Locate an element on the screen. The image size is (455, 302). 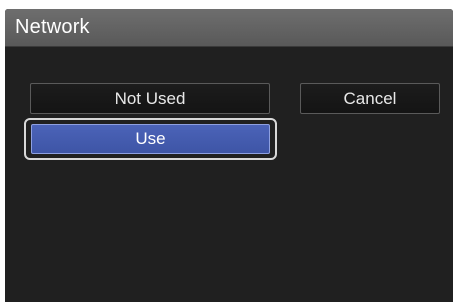
dialog-title: Network is located at coordinates (52, 27).